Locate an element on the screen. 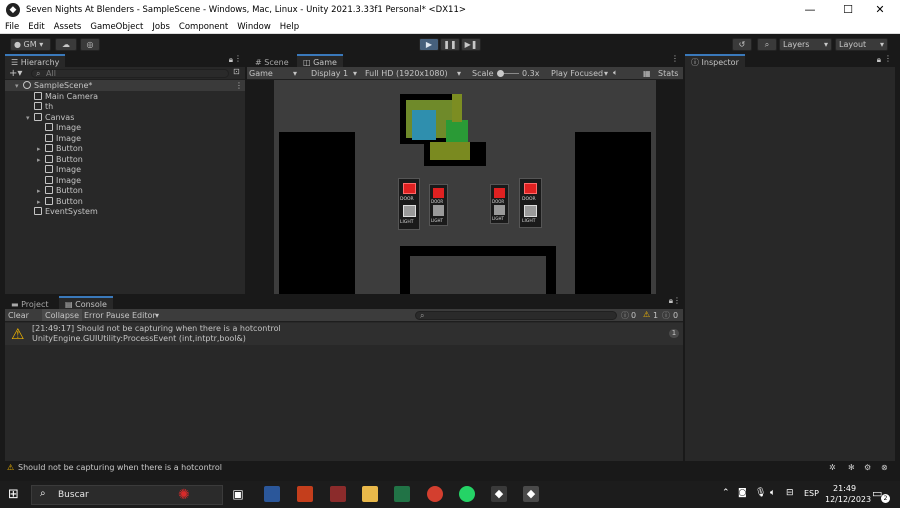  hierarchy-scene-row: ▾ SampleScene* ⋮ is located at coordinates (129, 86).